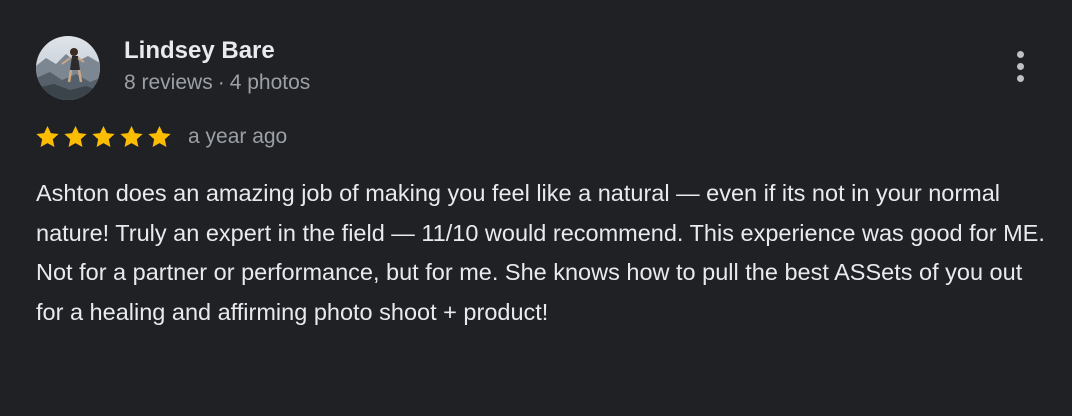  I want to click on photos-count: 4 photos, so click(270, 82).